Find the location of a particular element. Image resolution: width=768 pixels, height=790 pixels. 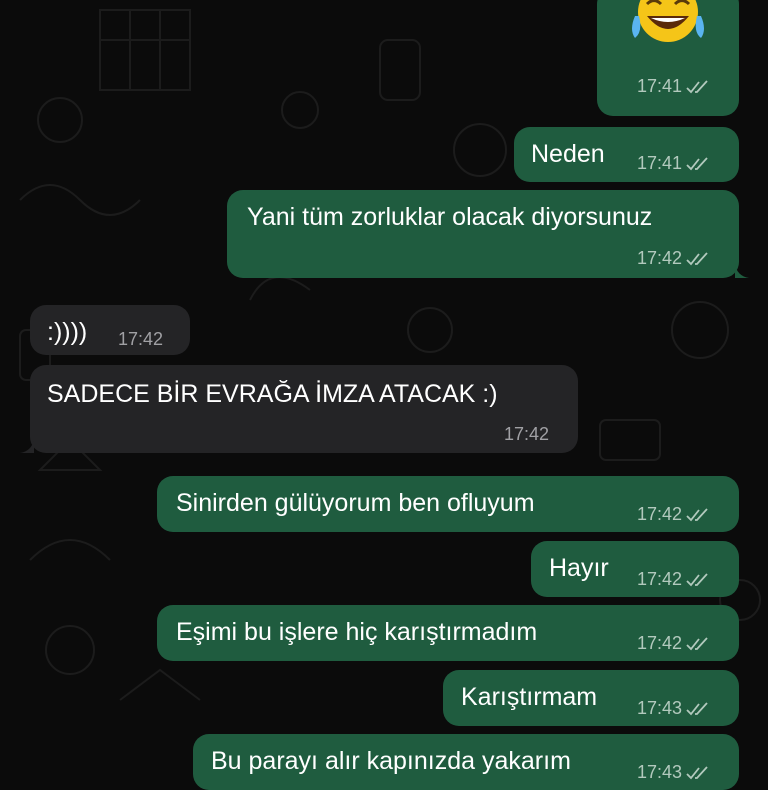

message-text: :)))) is located at coordinates (67, 332).